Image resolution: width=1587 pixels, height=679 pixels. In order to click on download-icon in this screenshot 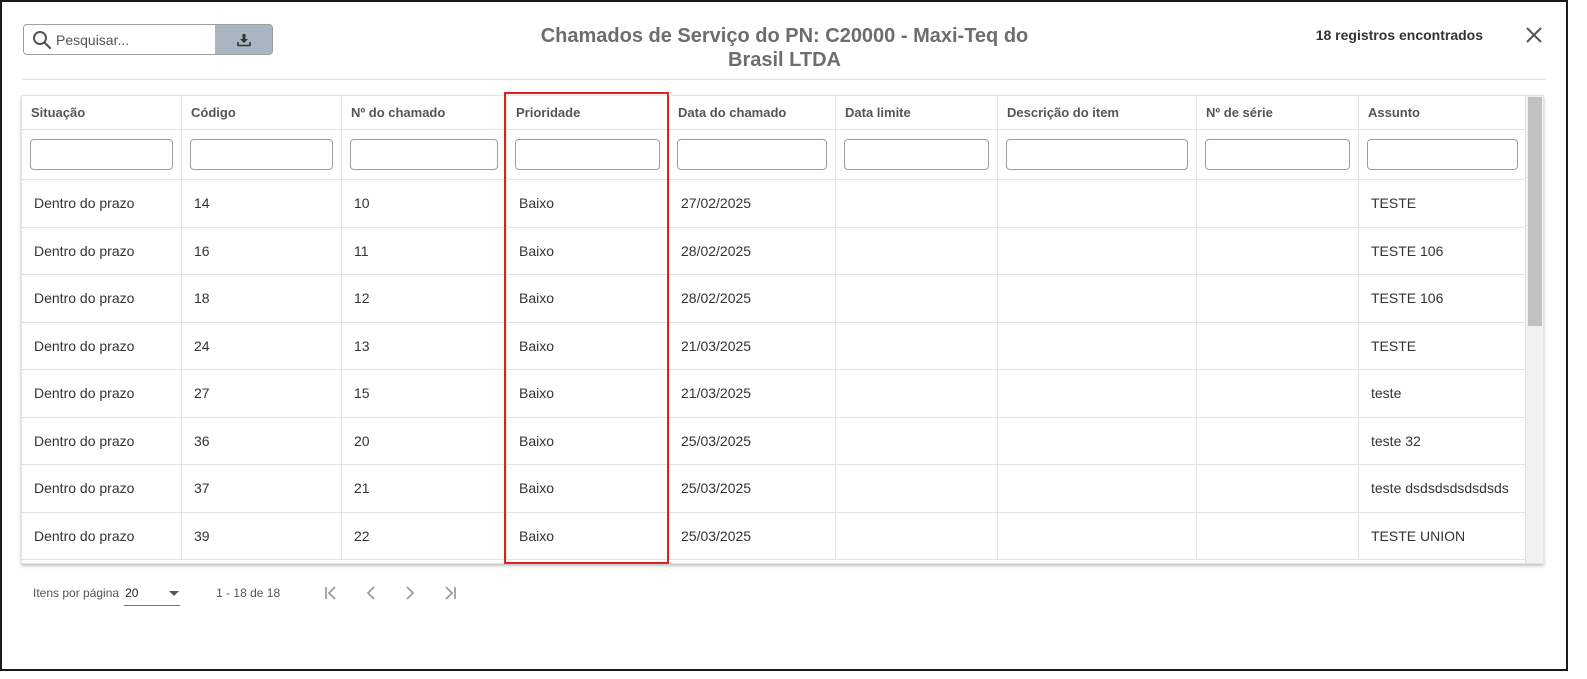, I will do `click(243, 39)`.